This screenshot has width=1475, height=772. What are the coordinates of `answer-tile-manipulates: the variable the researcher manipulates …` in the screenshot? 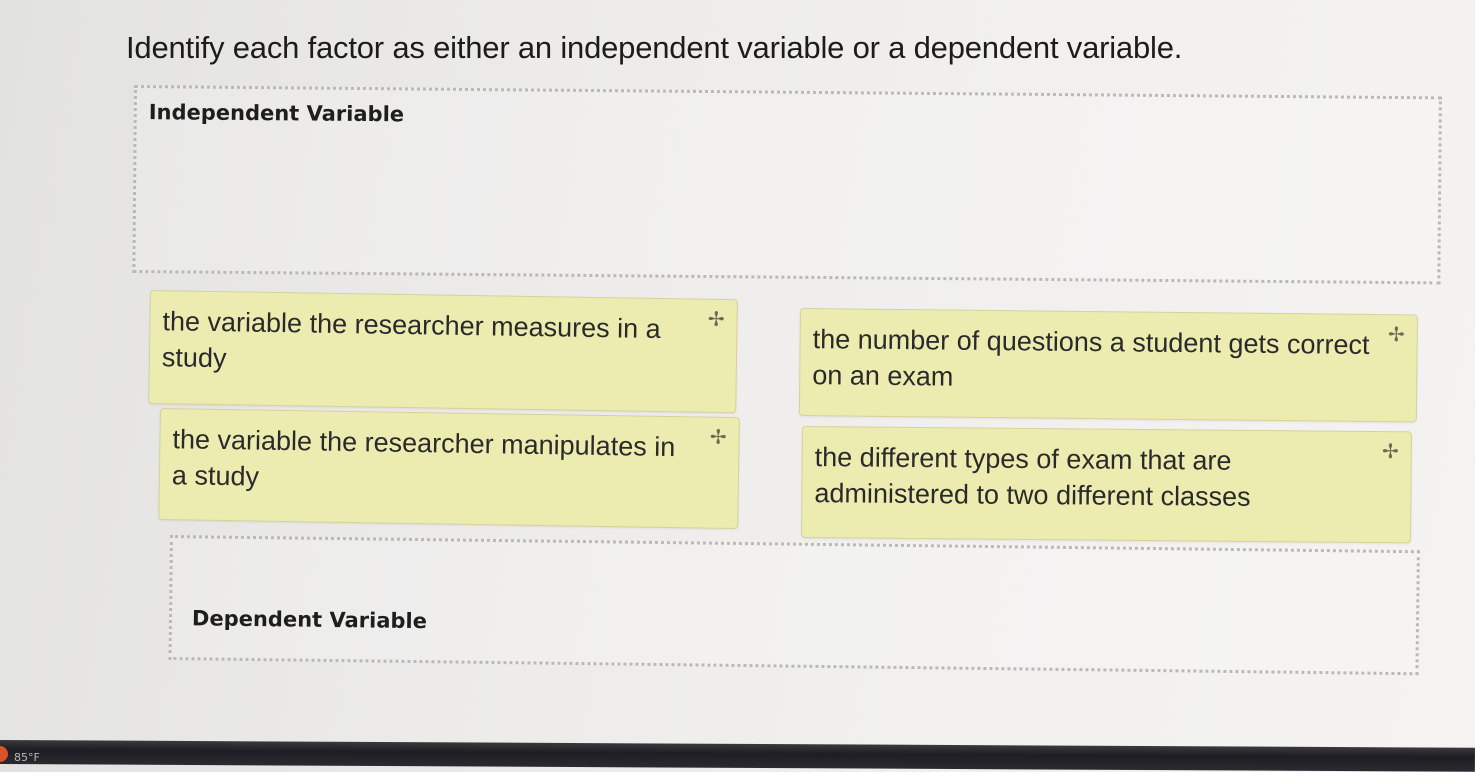 It's located at (449, 469).